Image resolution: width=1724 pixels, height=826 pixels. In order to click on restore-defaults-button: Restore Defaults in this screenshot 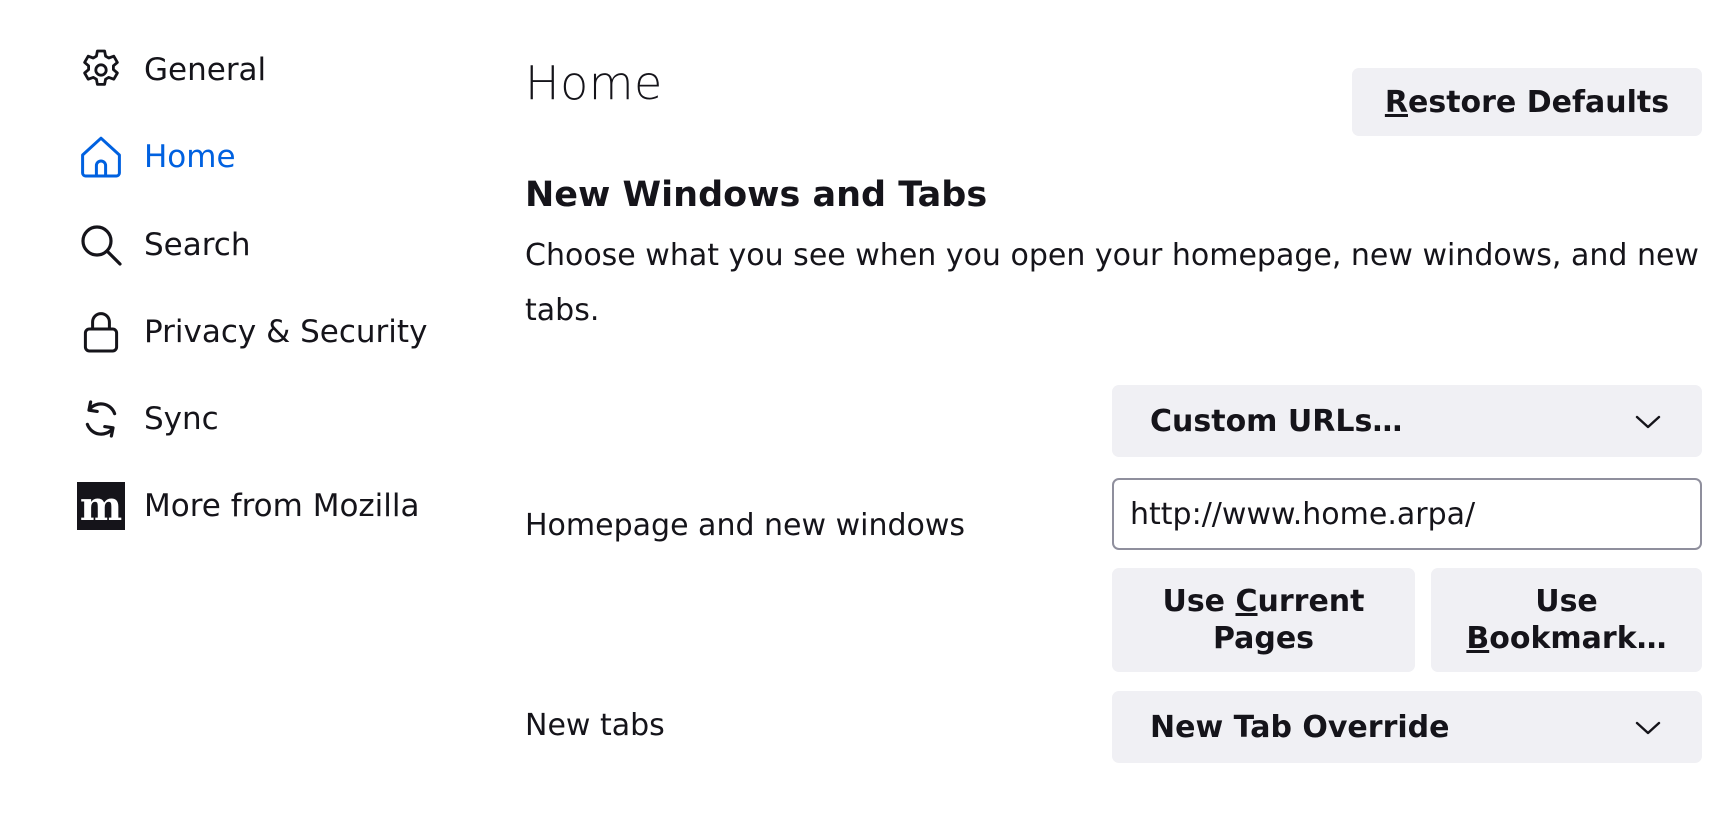, I will do `click(1527, 102)`.